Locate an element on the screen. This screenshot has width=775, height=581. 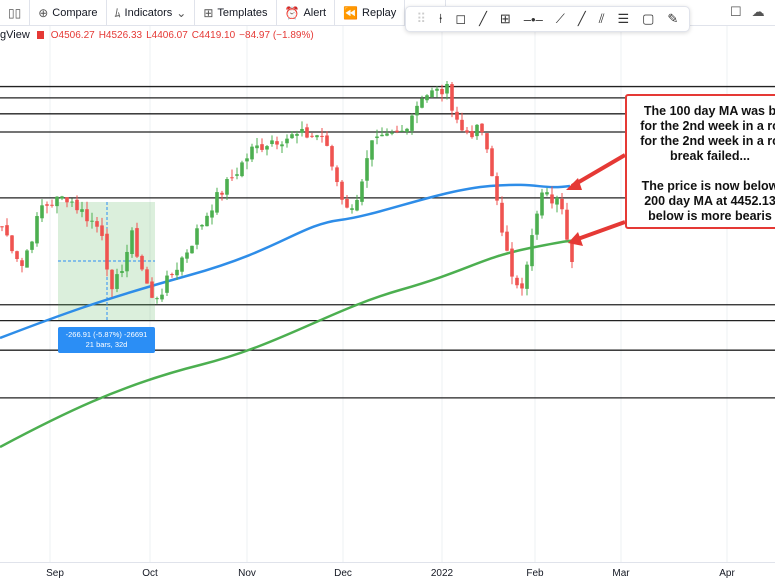
candles-icon: ▯▯ is located at coordinates (15, 12).